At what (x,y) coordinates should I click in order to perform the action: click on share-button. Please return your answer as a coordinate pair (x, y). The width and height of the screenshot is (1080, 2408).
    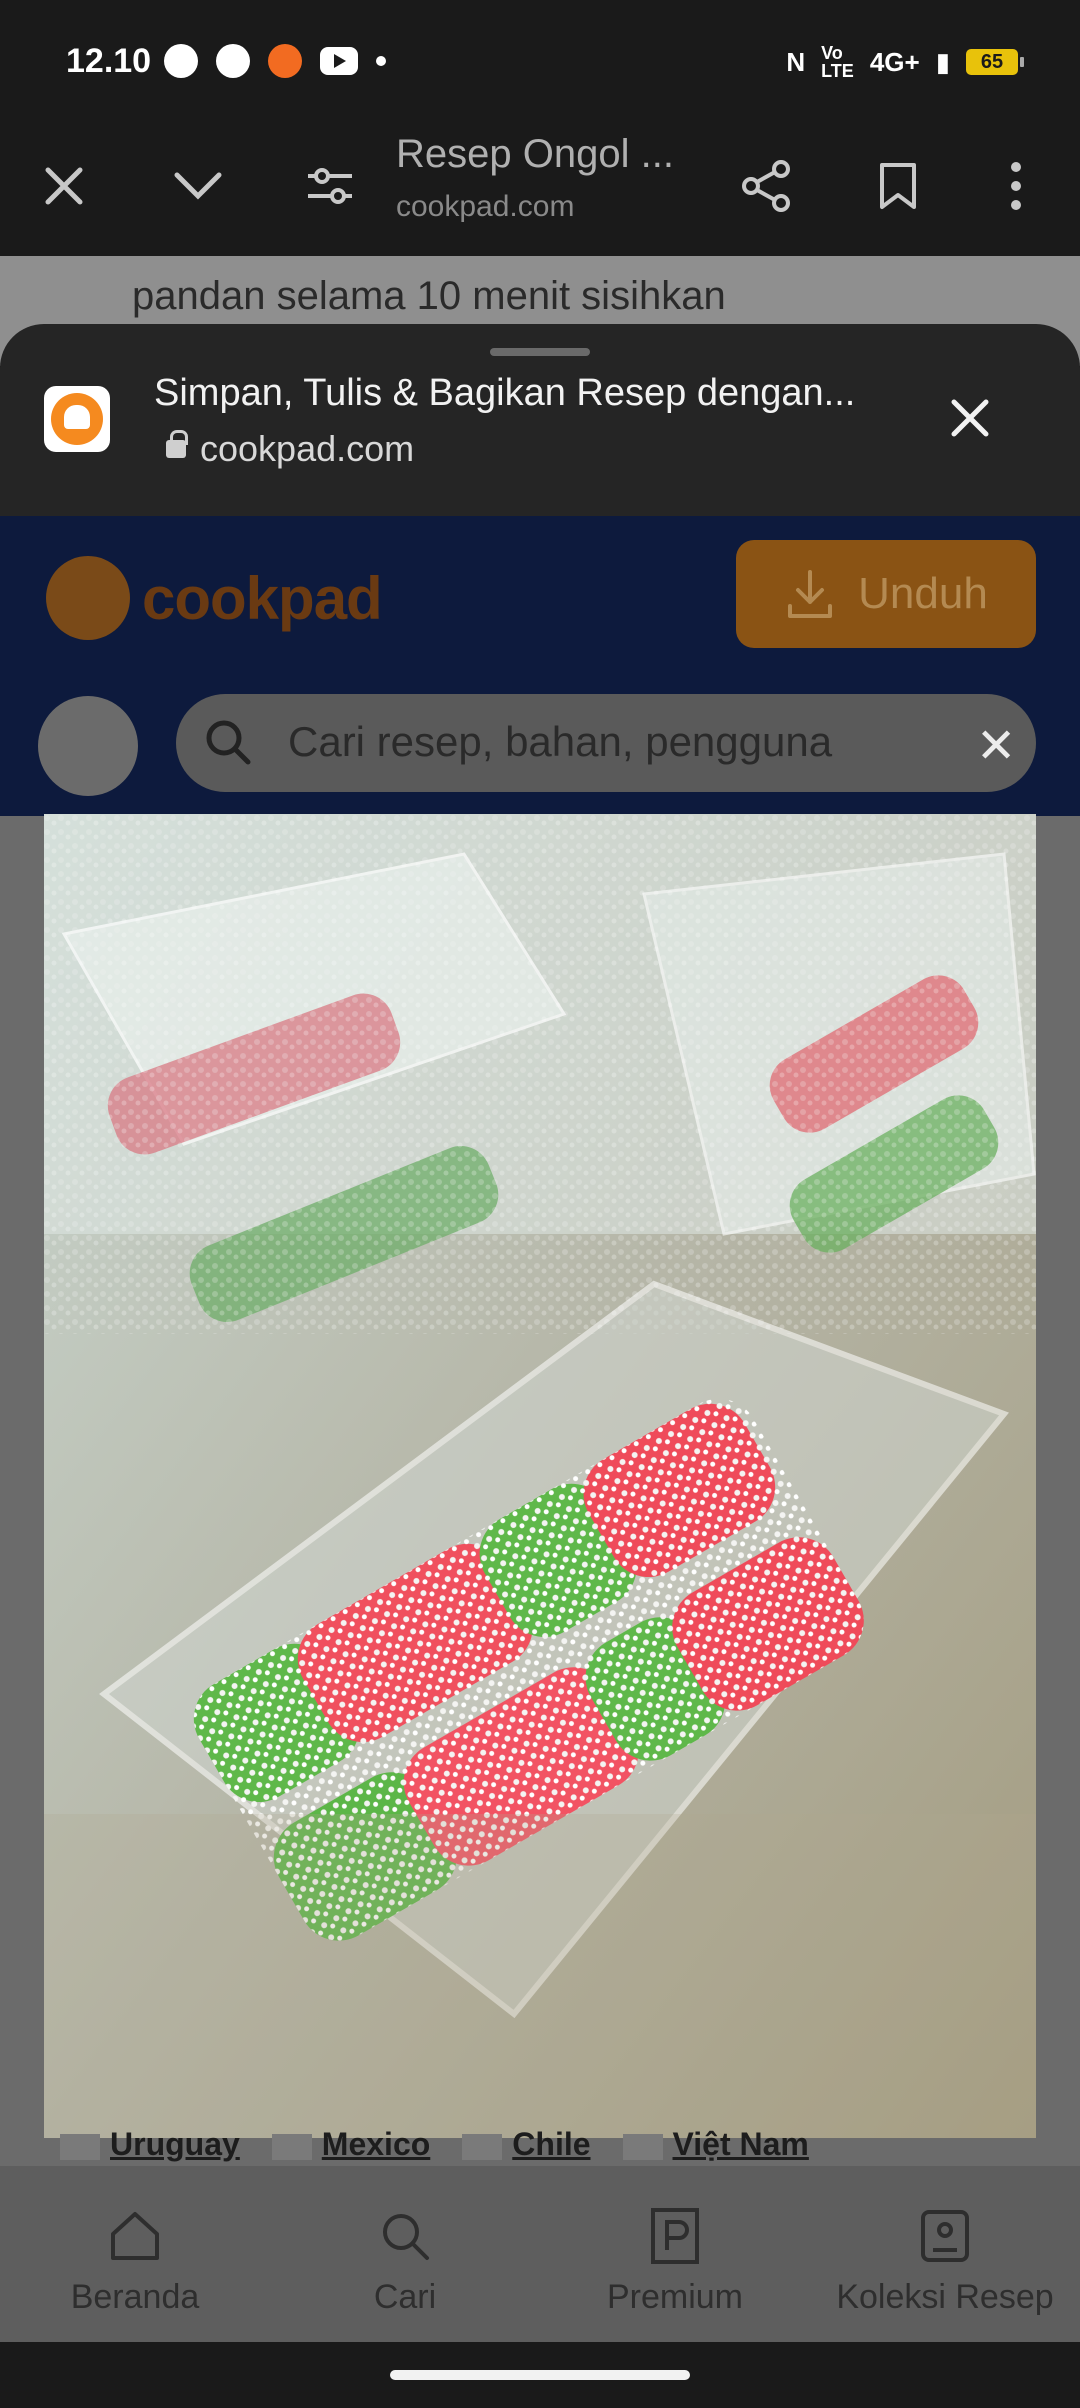
    Looking at the image, I should click on (766, 186).